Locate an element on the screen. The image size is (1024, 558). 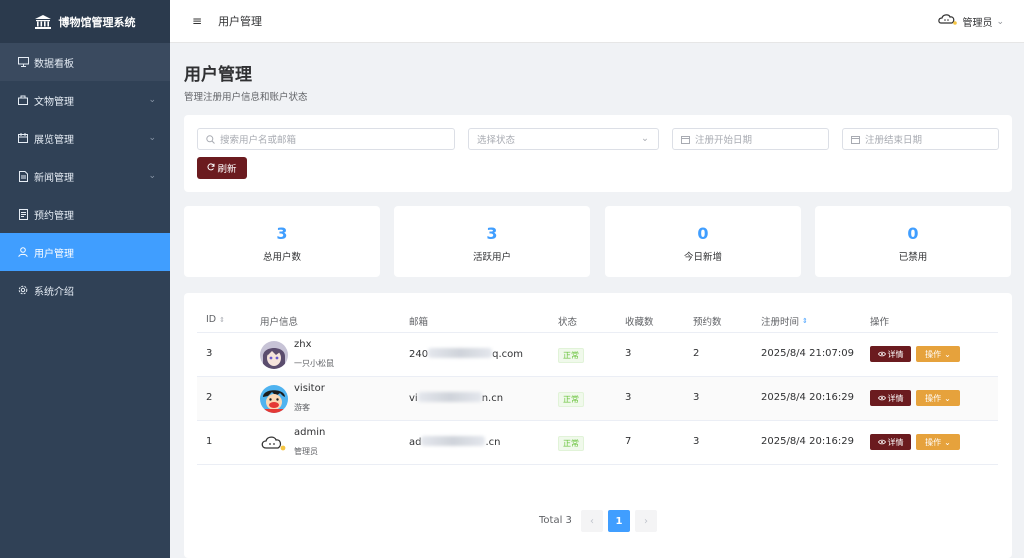
column-header-label: 邮箱 is located at coordinates (419, 322).